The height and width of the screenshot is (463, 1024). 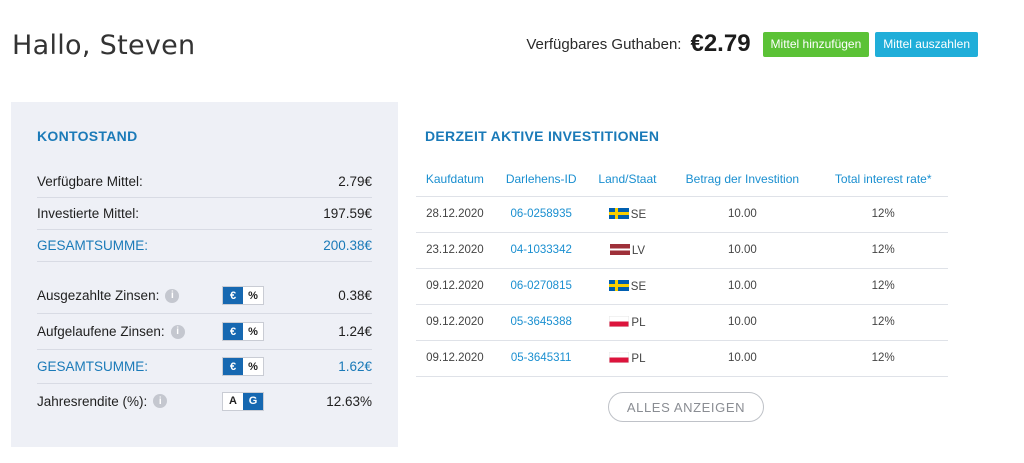 What do you see at coordinates (88, 213) in the screenshot?
I see `invested-funds-label: Investierte Mittel:` at bounding box center [88, 213].